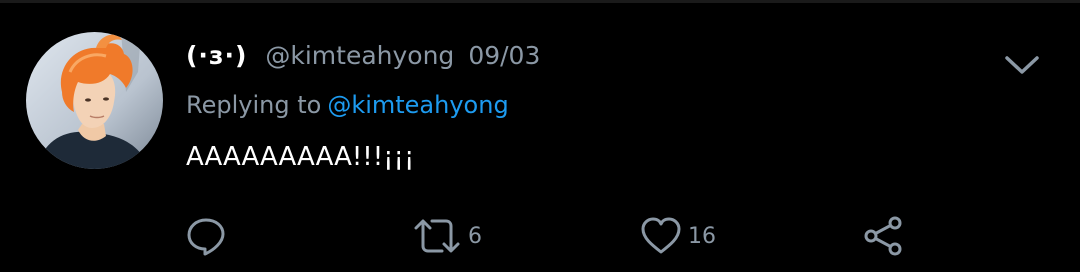 This screenshot has width=1080, height=272. I want to click on chevron-down-icon, so click(1022, 65).